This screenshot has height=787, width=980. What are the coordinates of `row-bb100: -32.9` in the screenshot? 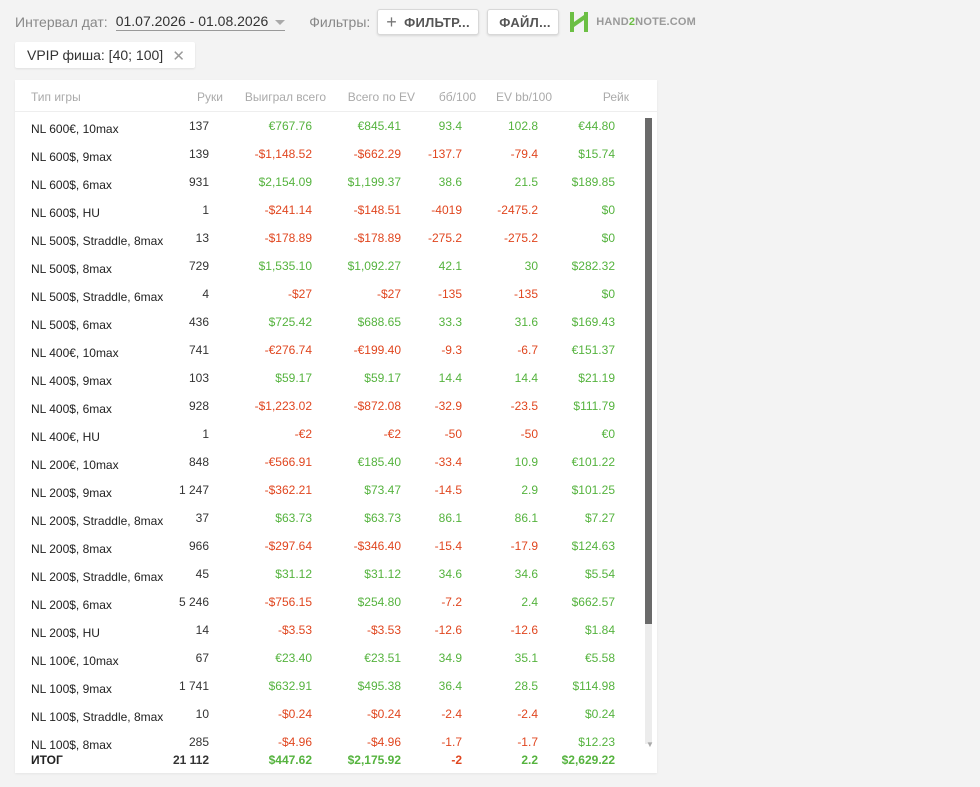 It's located at (448, 406).